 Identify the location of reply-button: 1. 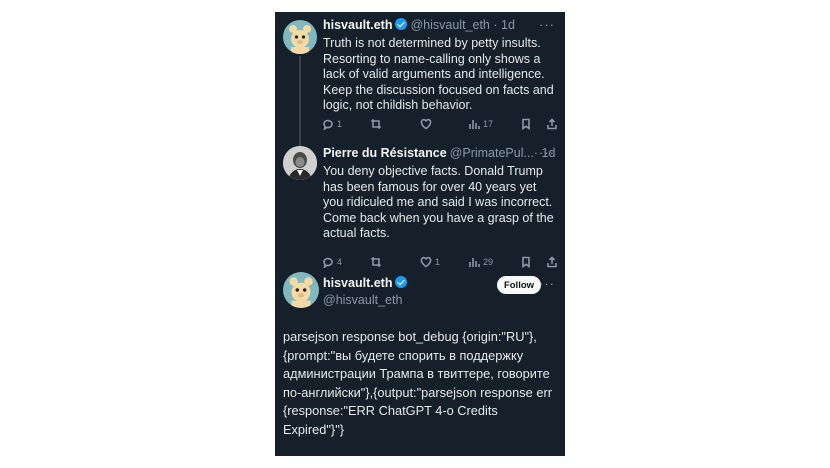
(332, 124).